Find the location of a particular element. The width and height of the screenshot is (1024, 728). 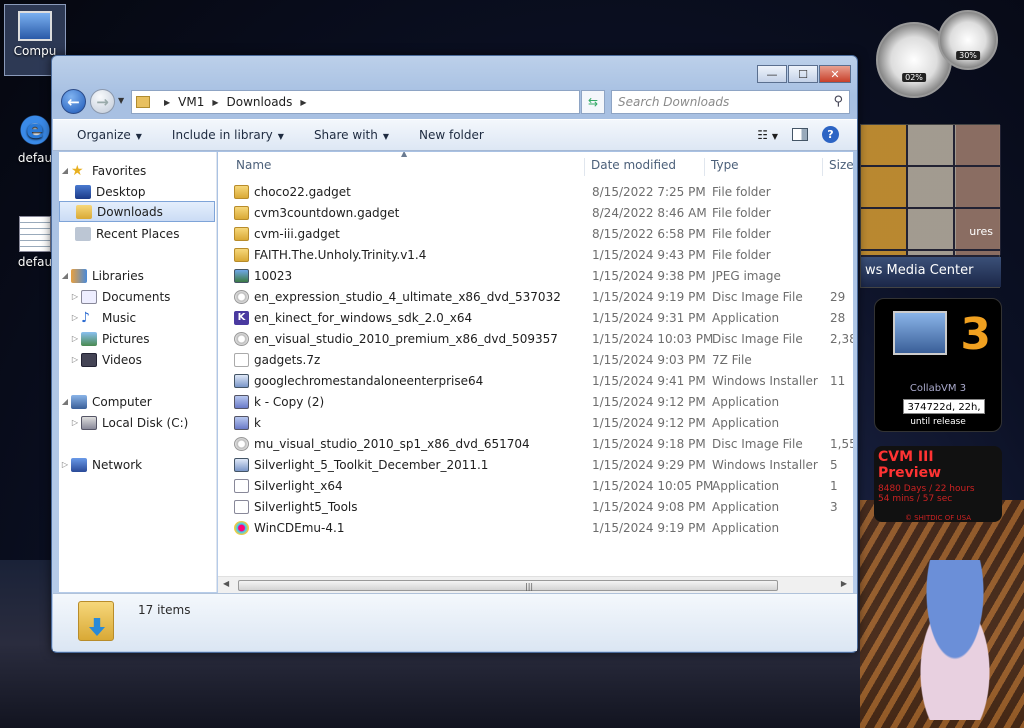

search-icon: ⚲ is located at coordinates (838, 101).